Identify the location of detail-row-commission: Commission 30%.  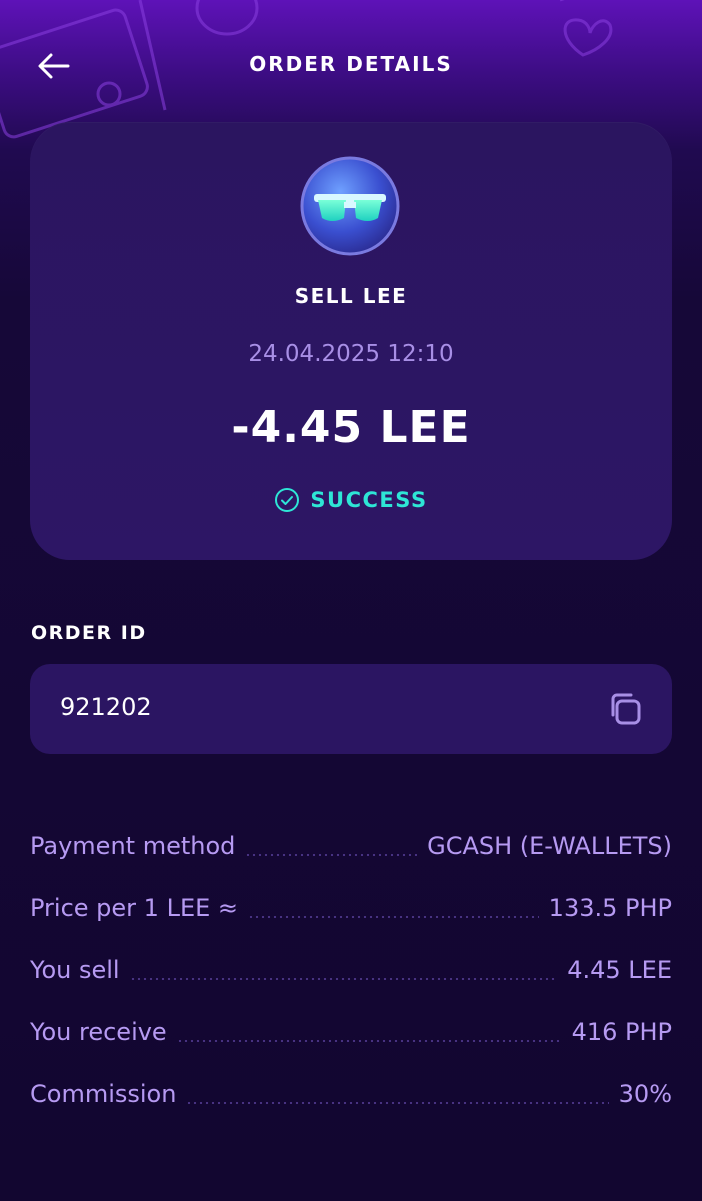
(351, 1095).